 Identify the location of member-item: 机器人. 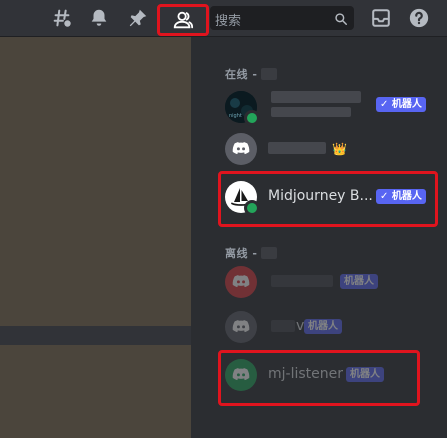
(332, 282).